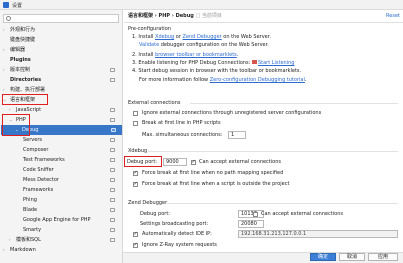 Image resolution: width=403 pixels, height=263 pixels. I want to click on apply-button: 应用, so click(383, 257).